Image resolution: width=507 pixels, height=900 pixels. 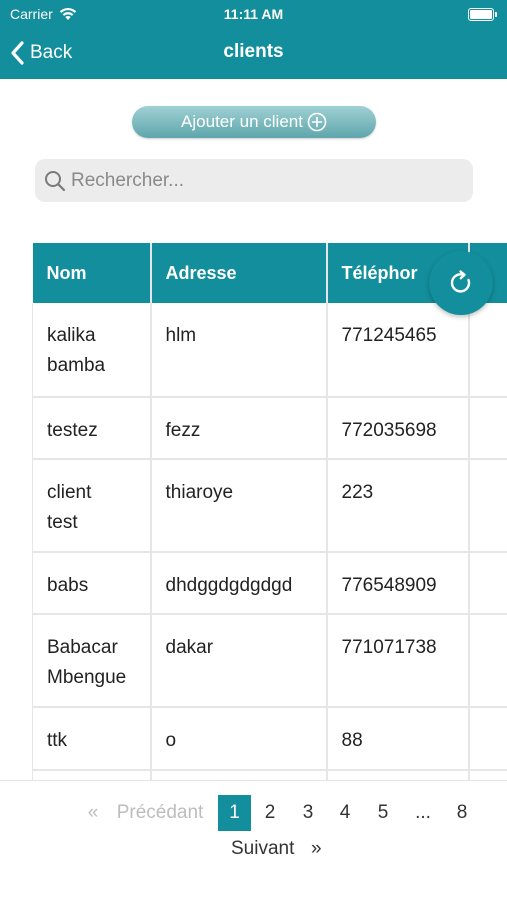 I want to click on cell-nom: babs, so click(x=92, y=583).